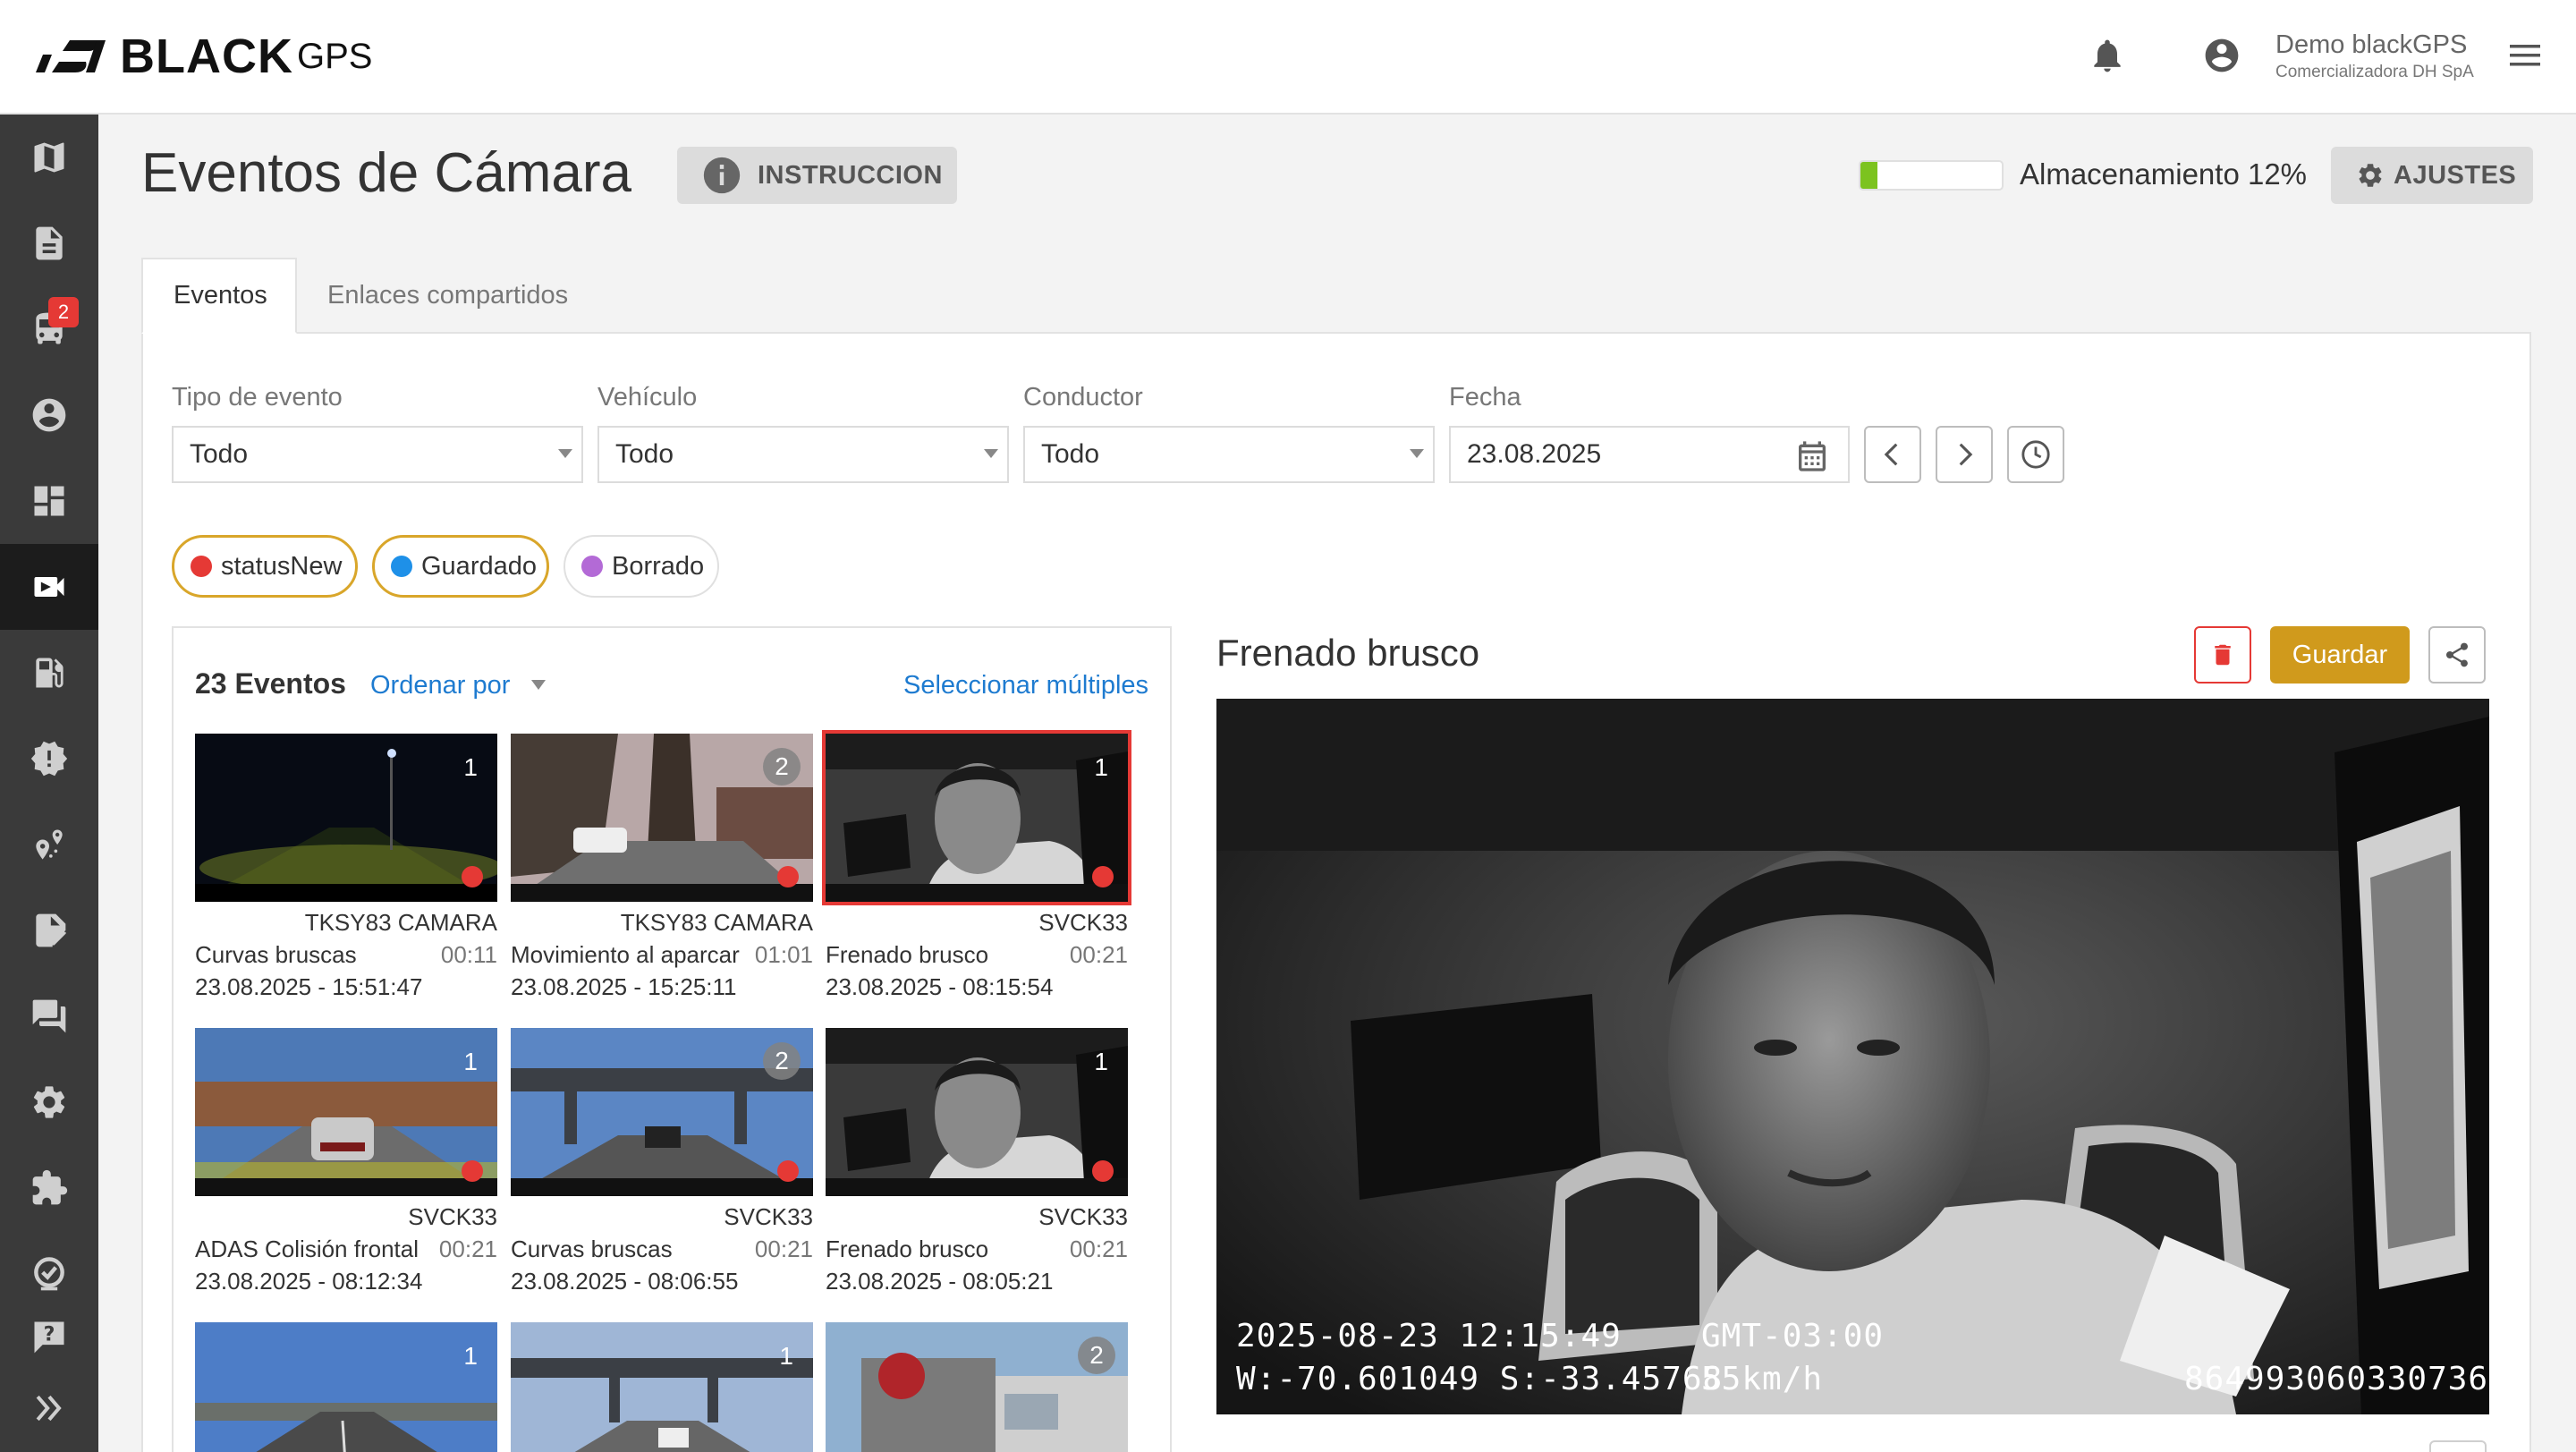  I want to click on delete-button, so click(2222, 655).